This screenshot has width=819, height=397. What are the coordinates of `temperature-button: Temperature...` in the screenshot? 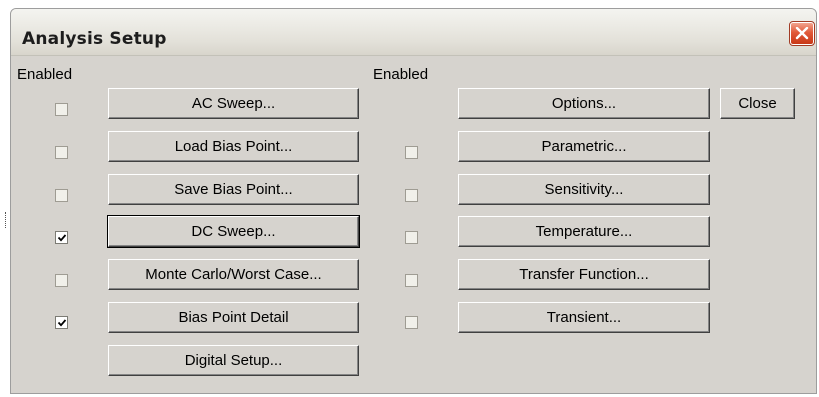 It's located at (584, 231).